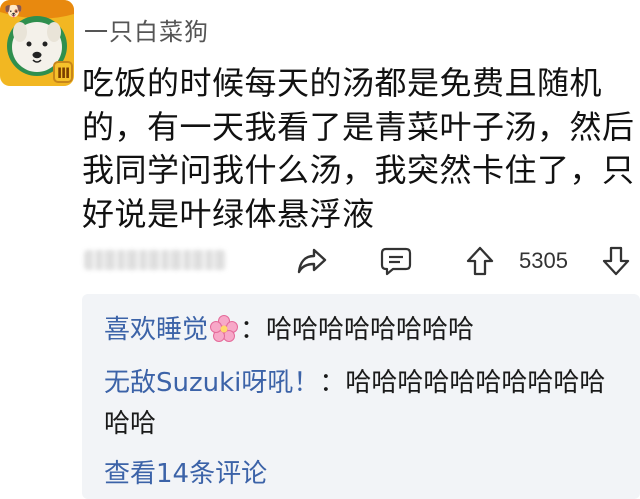  I want to click on comment-icon, so click(396, 261).